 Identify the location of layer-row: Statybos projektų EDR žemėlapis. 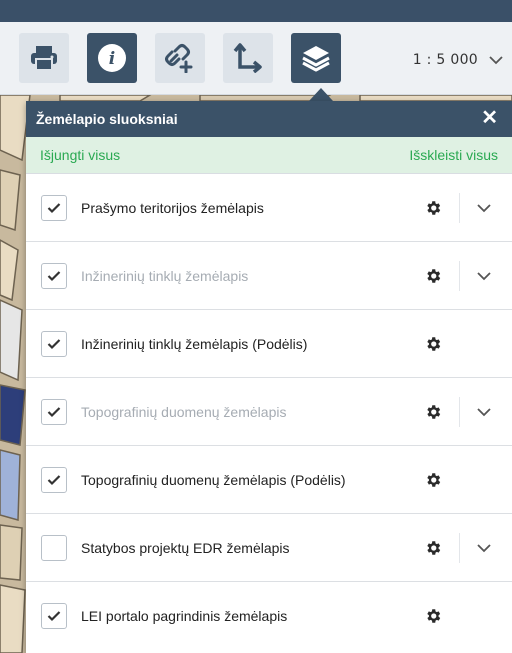
(269, 548).